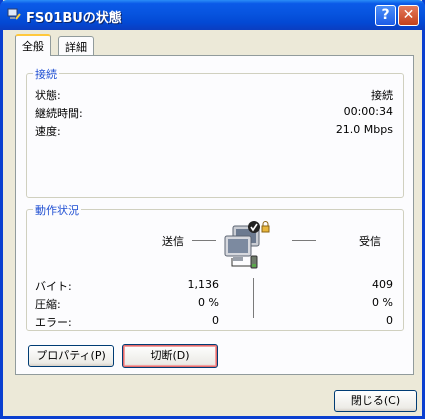 Image resolution: width=425 pixels, height=419 pixels. What do you see at coordinates (173, 241) in the screenshot?
I see `sent-header: 送信` at bounding box center [173, 241].